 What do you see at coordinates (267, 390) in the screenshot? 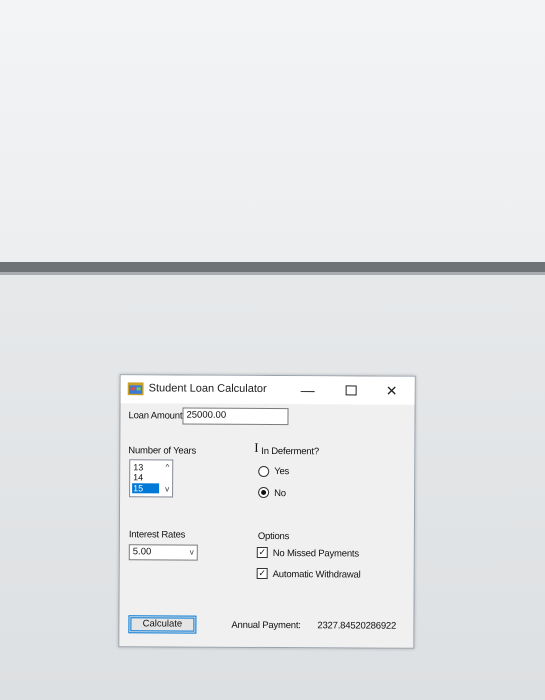
I see `title-bar: Student Loan Calculator — ✕` at bounding box center [267, 390].